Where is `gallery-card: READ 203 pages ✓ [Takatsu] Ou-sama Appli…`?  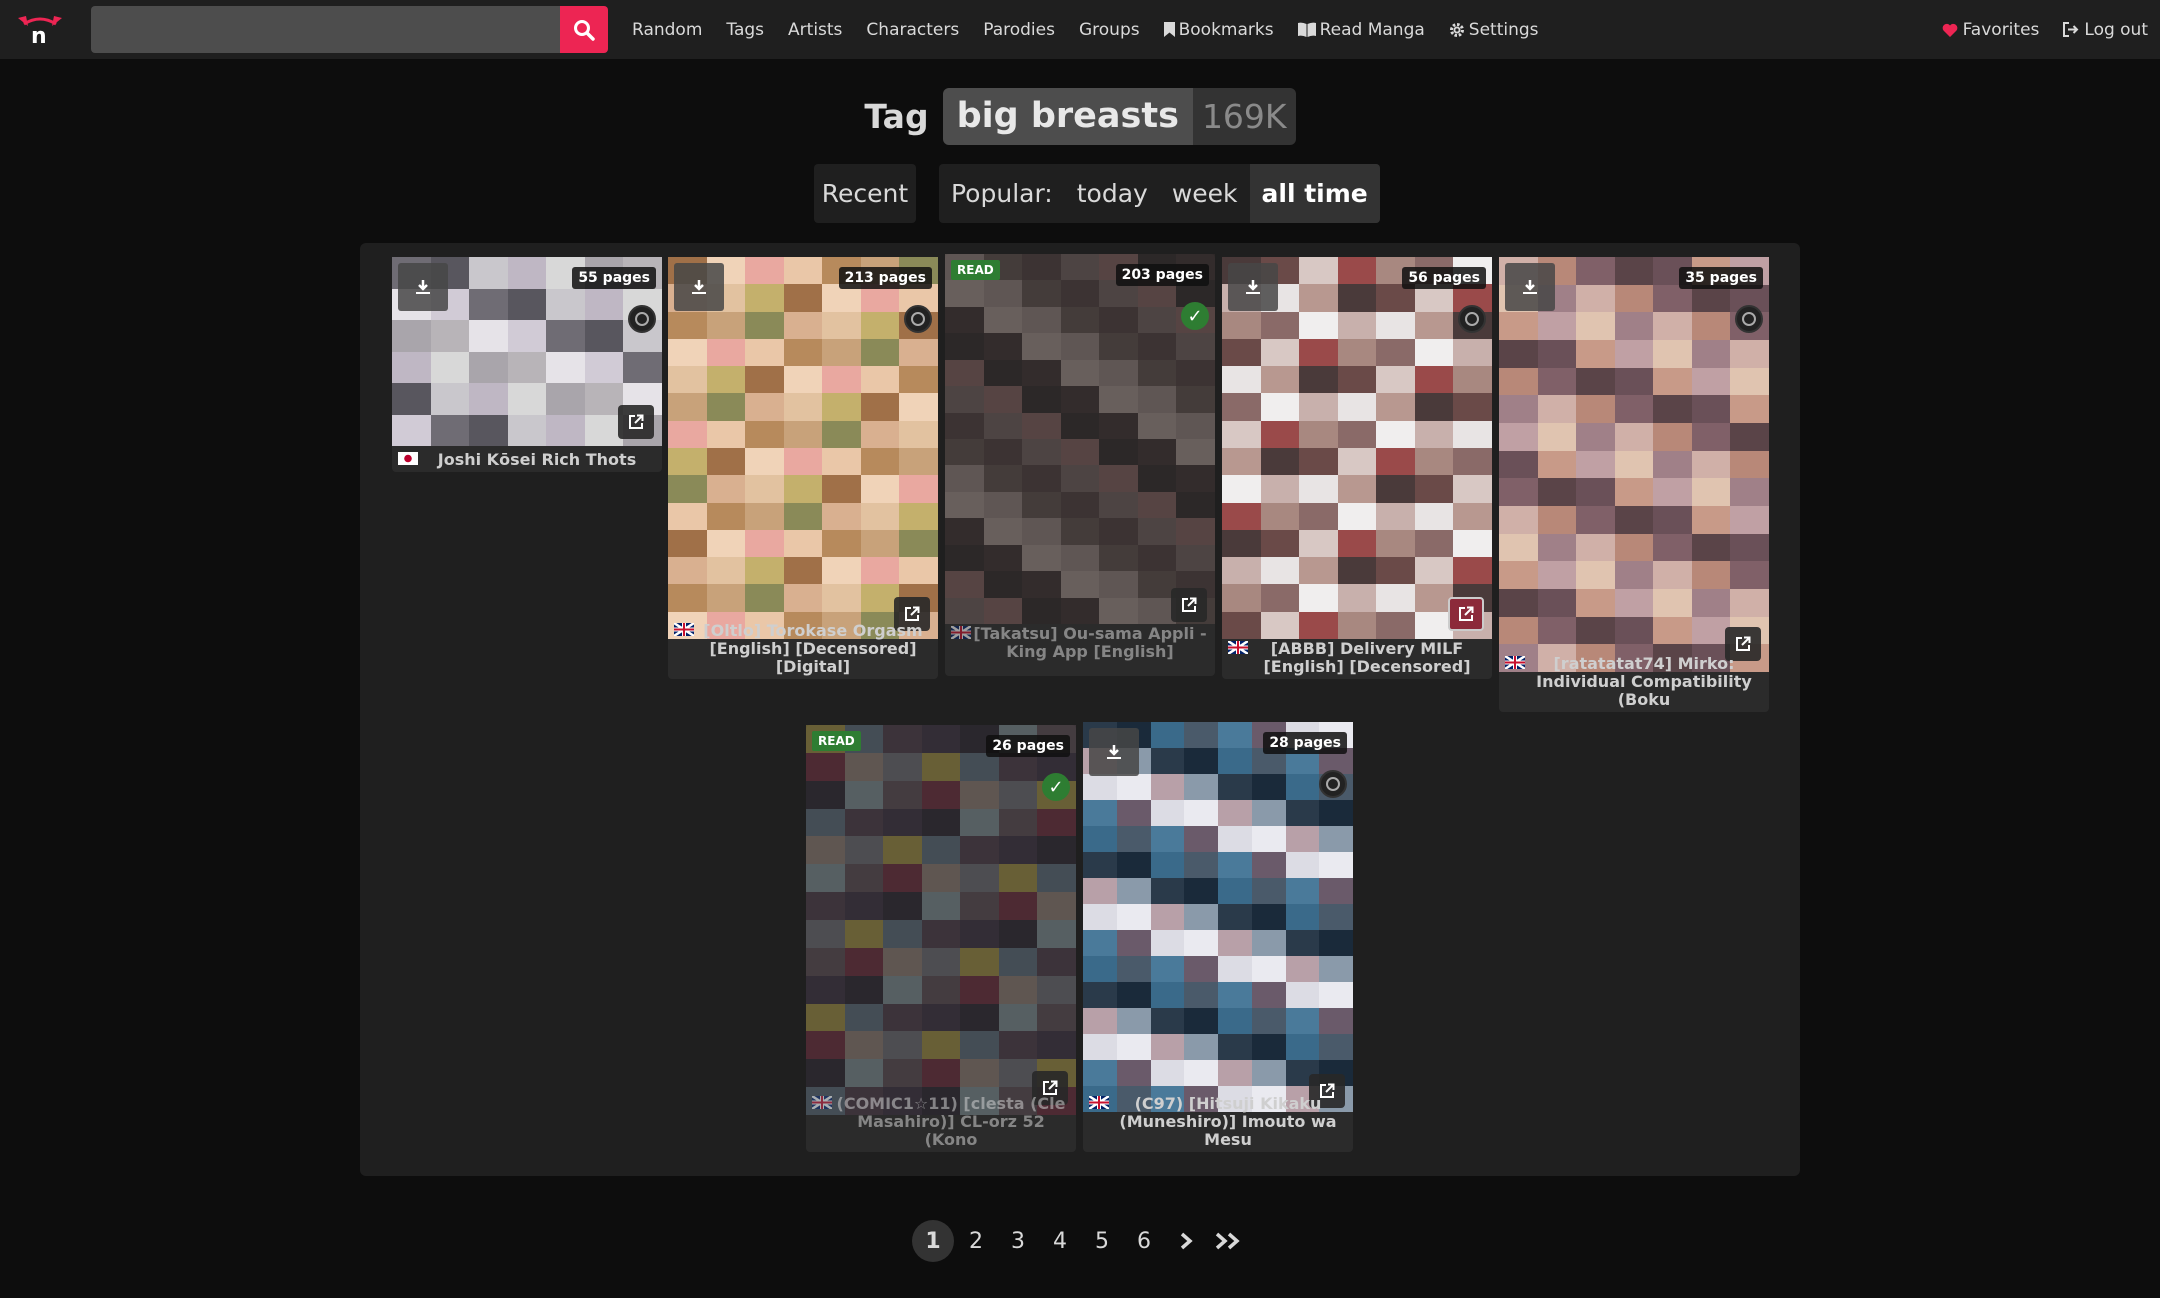 gallery-card: READ 203 pages ✓ [Takatsu] Ou-sama Appli… is located at coordinates (1080, 465).